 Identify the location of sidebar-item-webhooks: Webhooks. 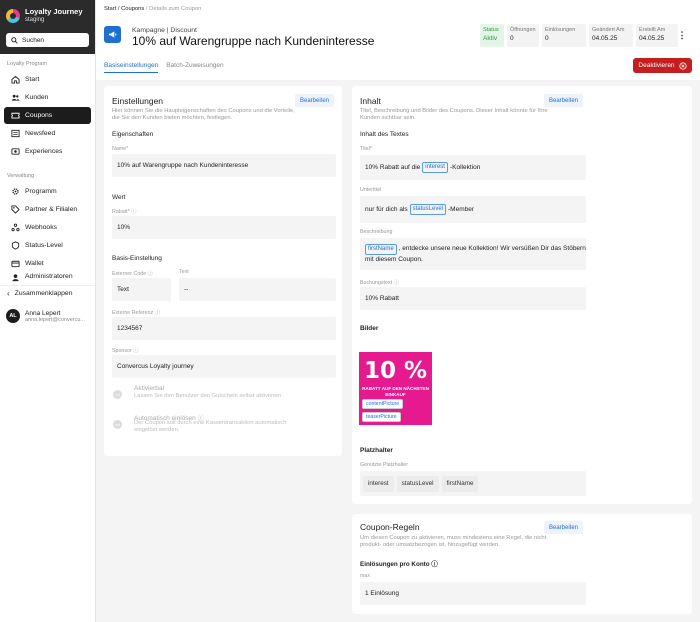
(47, 227).